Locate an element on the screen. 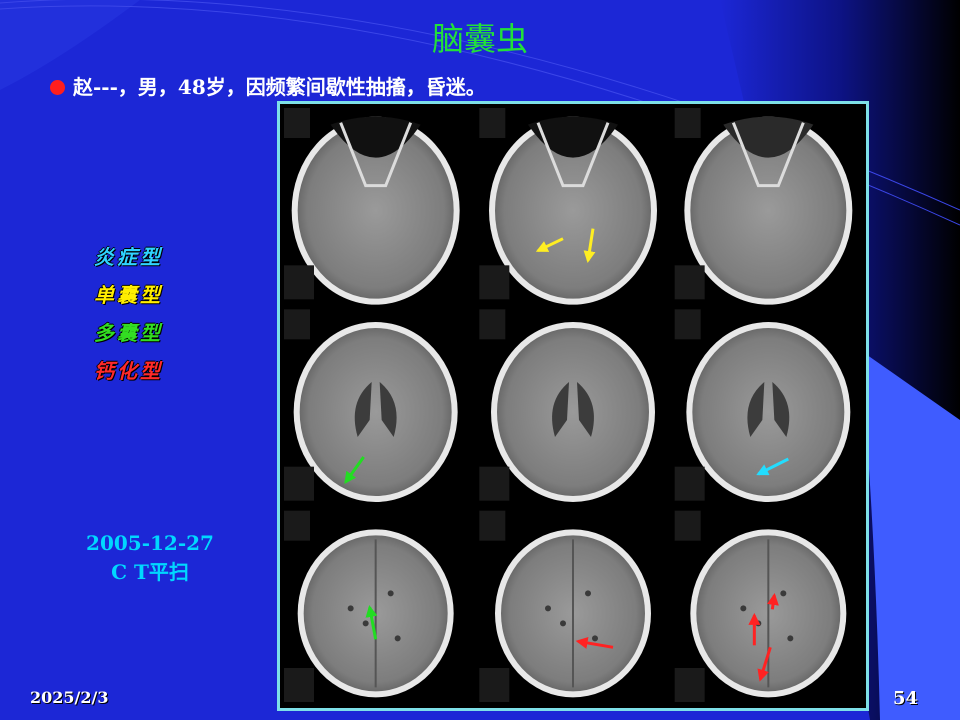 This screenshot has height=720, width=960. page-number: 54 is located at coordinates (906, 698).